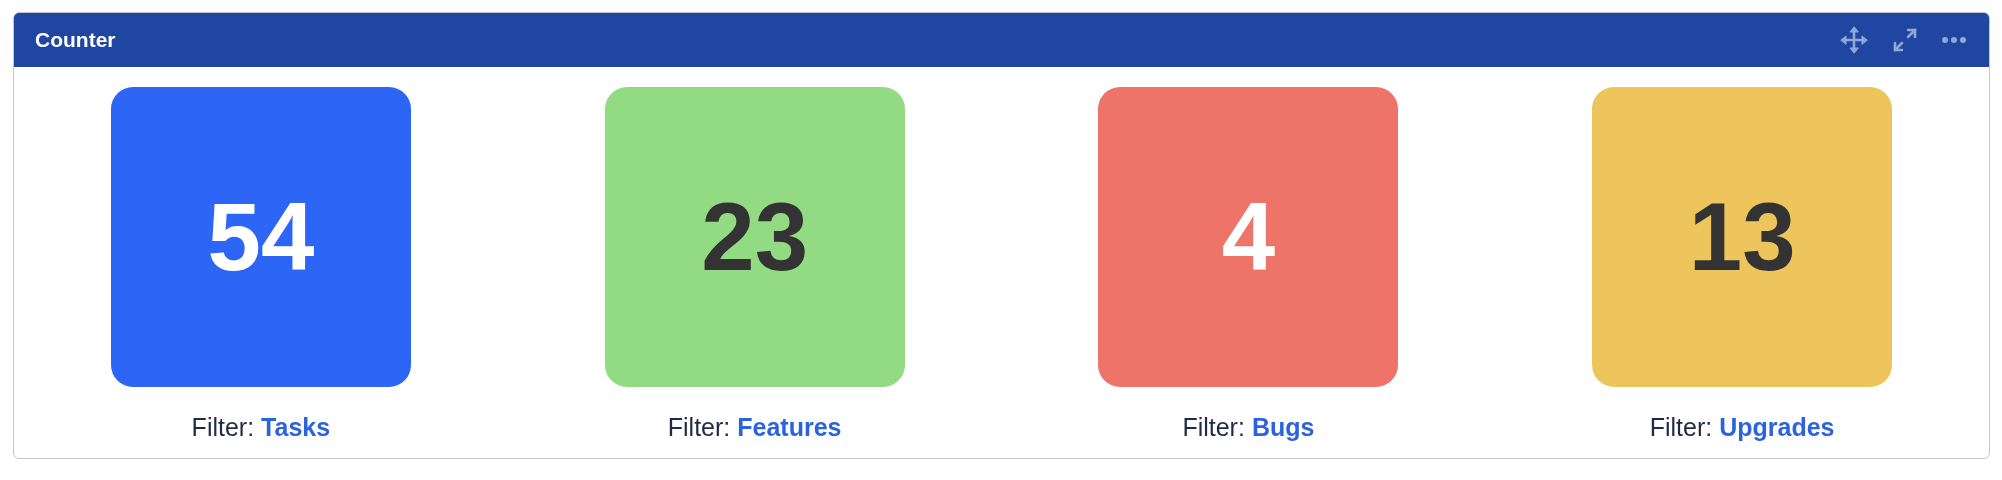 The height and width of the screenshot is (480, 2002). Describe the element at coordinates (1905, 40) in the screenshot. I see `expand-icon` at that location.